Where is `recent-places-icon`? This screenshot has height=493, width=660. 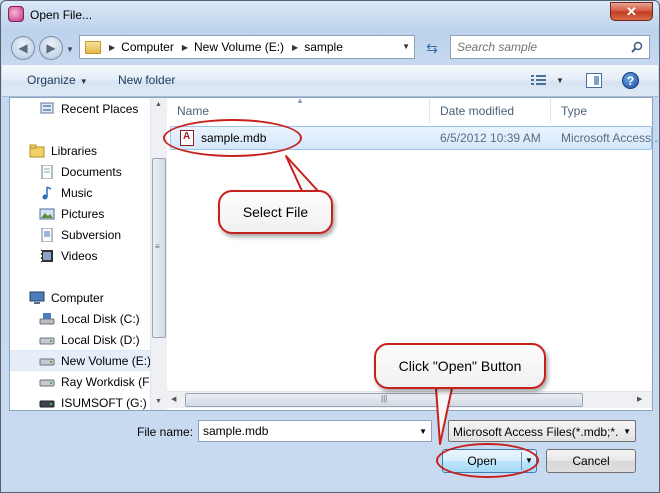
recent-places-icon is located at coordinates (47, 107).